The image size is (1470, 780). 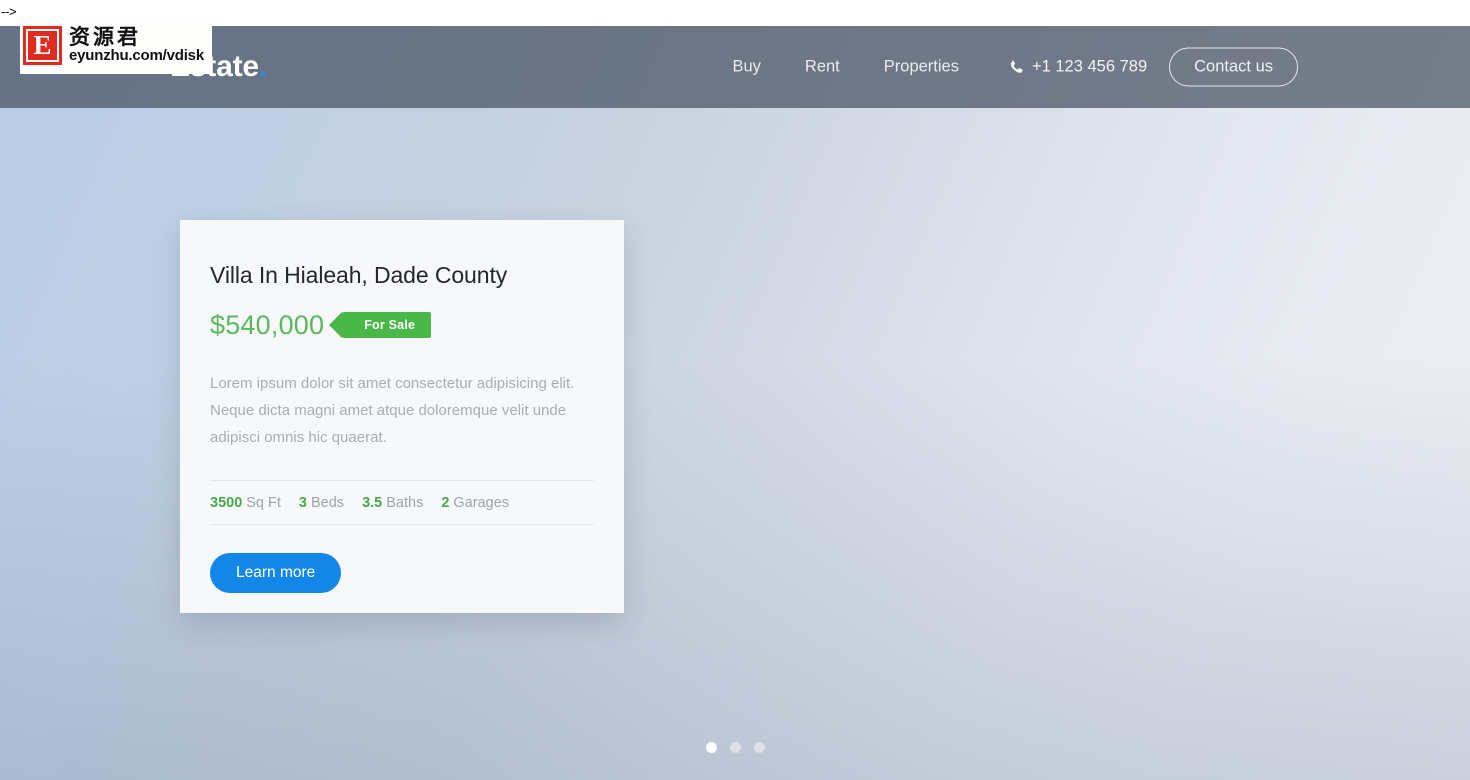 I want to click on nav-link-properties: Properties, so click(x=921, y=67).